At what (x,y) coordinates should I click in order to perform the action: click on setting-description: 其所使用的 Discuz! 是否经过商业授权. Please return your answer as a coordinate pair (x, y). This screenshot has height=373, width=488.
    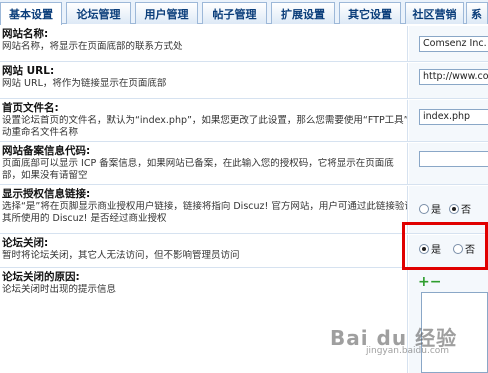
    Looking at the image, I should click on (84, 218).